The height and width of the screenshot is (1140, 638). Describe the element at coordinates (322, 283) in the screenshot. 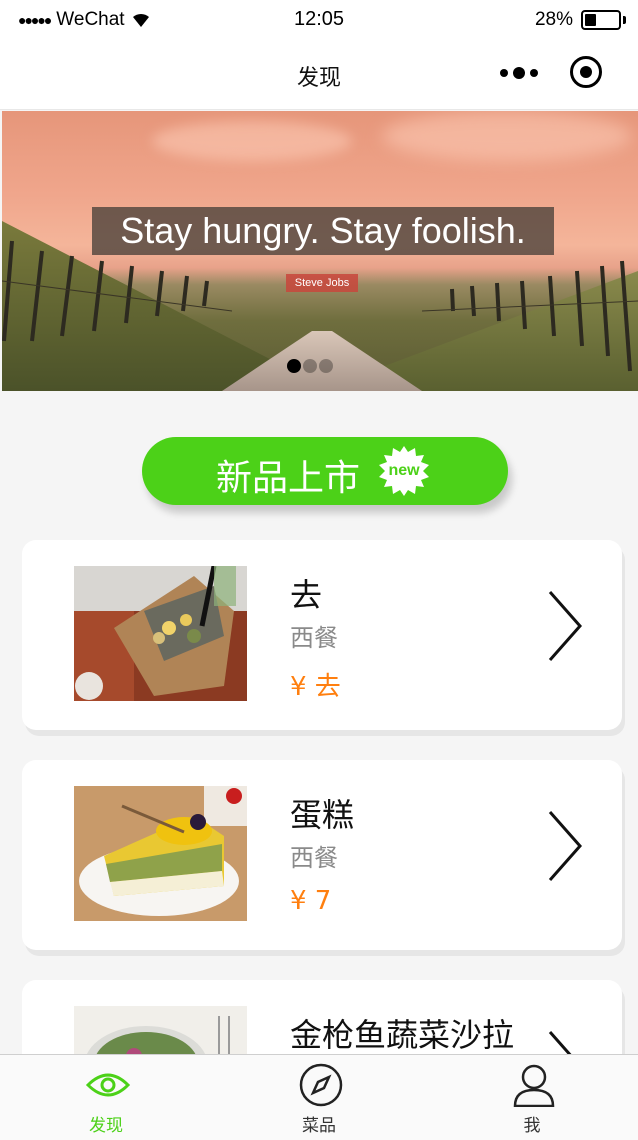

I see `banner-author: Steve Jobs` at that location.